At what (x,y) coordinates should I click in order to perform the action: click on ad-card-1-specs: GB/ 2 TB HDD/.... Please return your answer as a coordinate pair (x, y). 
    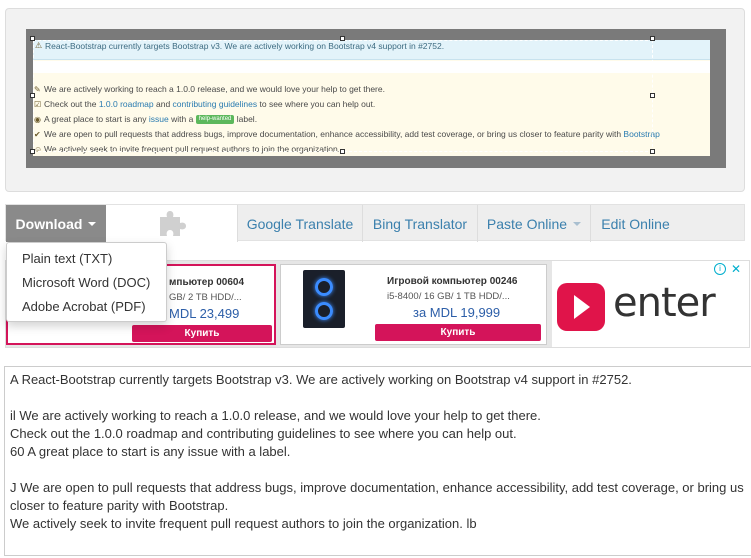
    Looking at the image, I should click on (205, 297).